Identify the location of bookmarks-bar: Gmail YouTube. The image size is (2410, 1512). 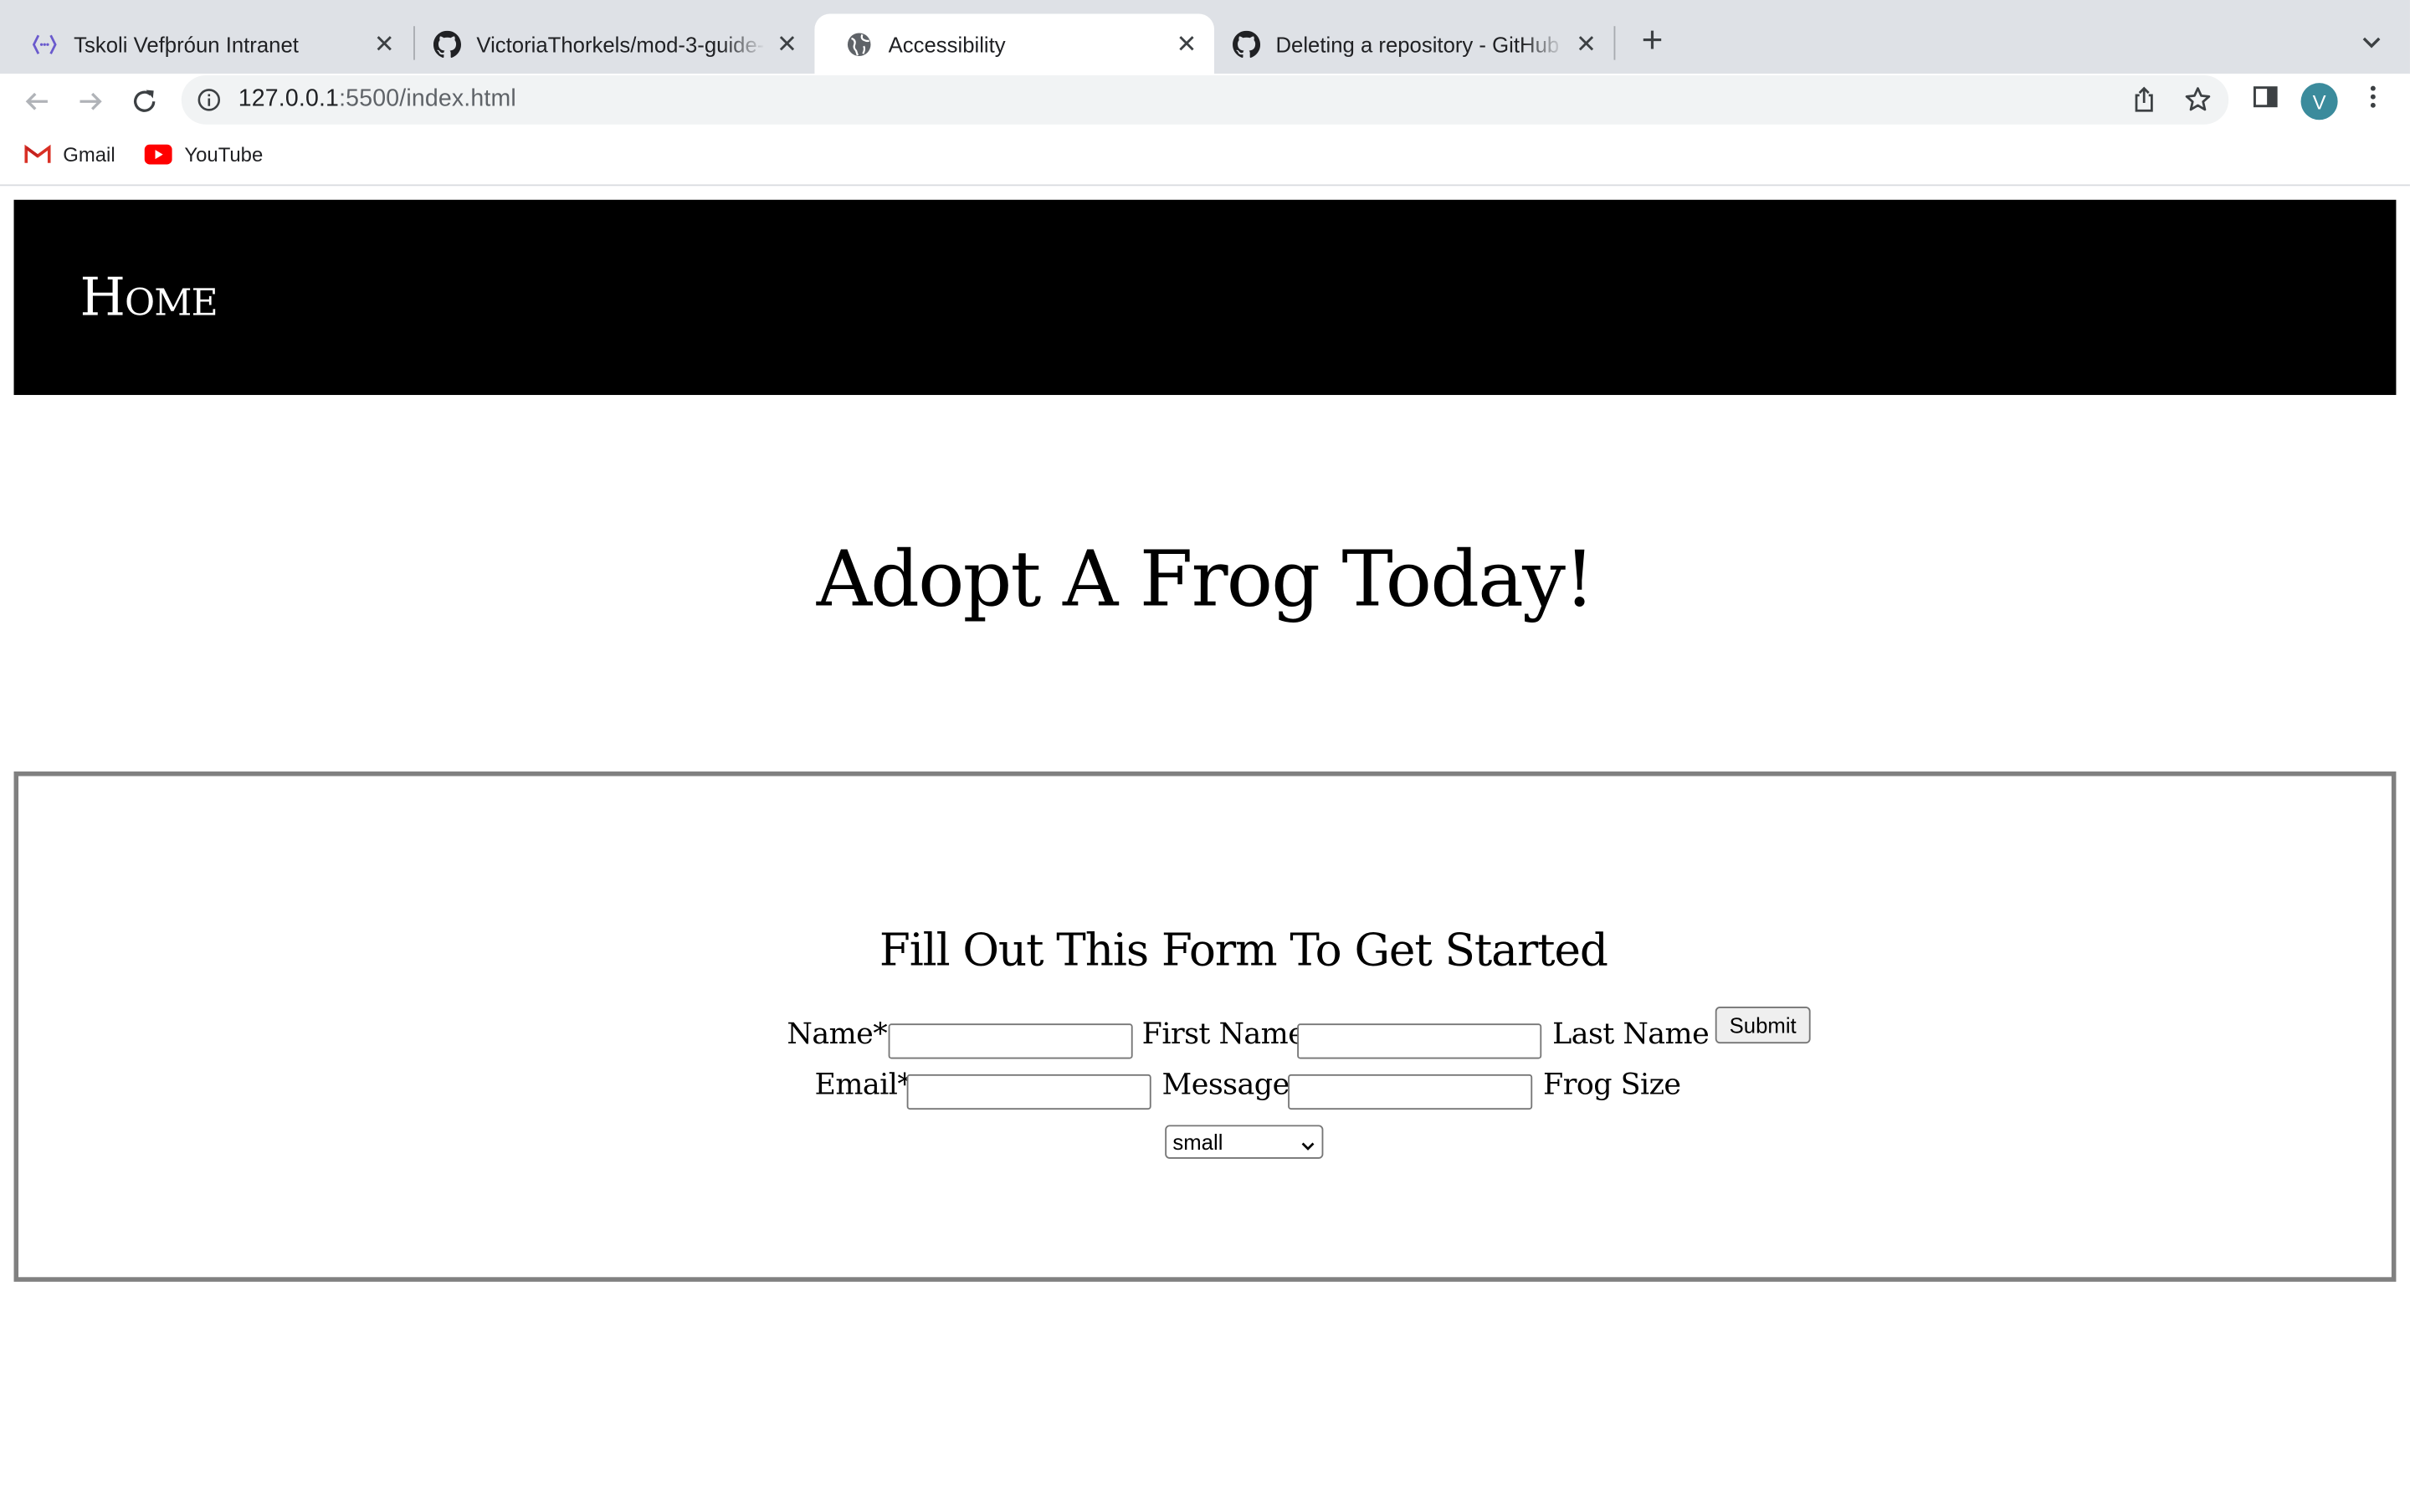
(1205, 158).